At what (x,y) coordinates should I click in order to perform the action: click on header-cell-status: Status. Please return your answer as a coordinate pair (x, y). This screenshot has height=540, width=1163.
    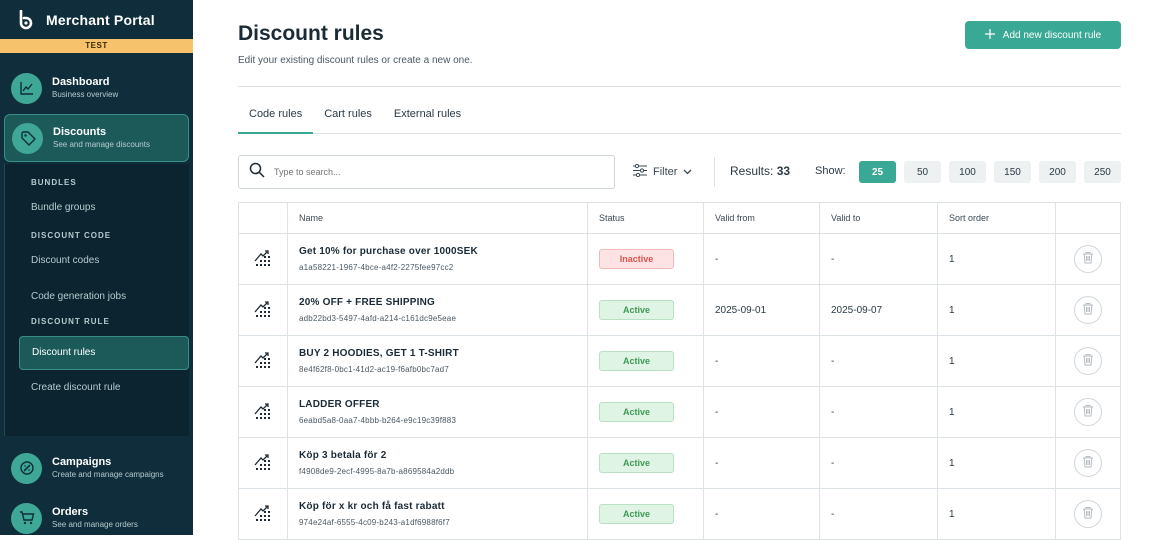
    Looking at the image, I should click on (646, 218).